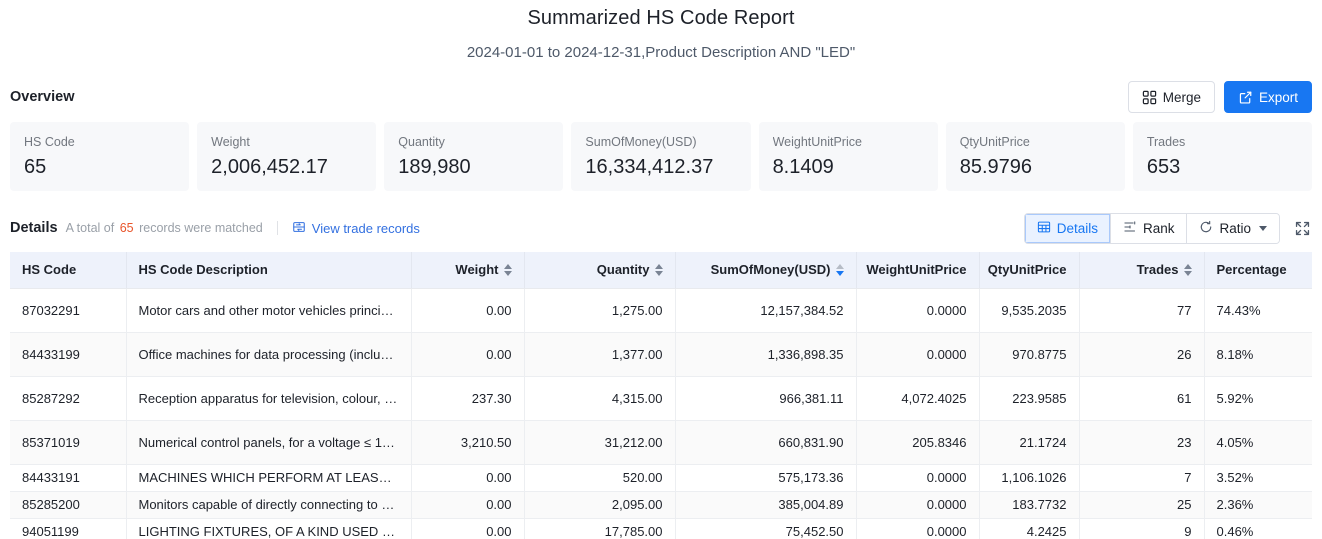 This screenshot has width=1322, height=539. Describe the element at coordinates (803, 167) in the screenshot. I see `stat-value: 8.1409` at that location.